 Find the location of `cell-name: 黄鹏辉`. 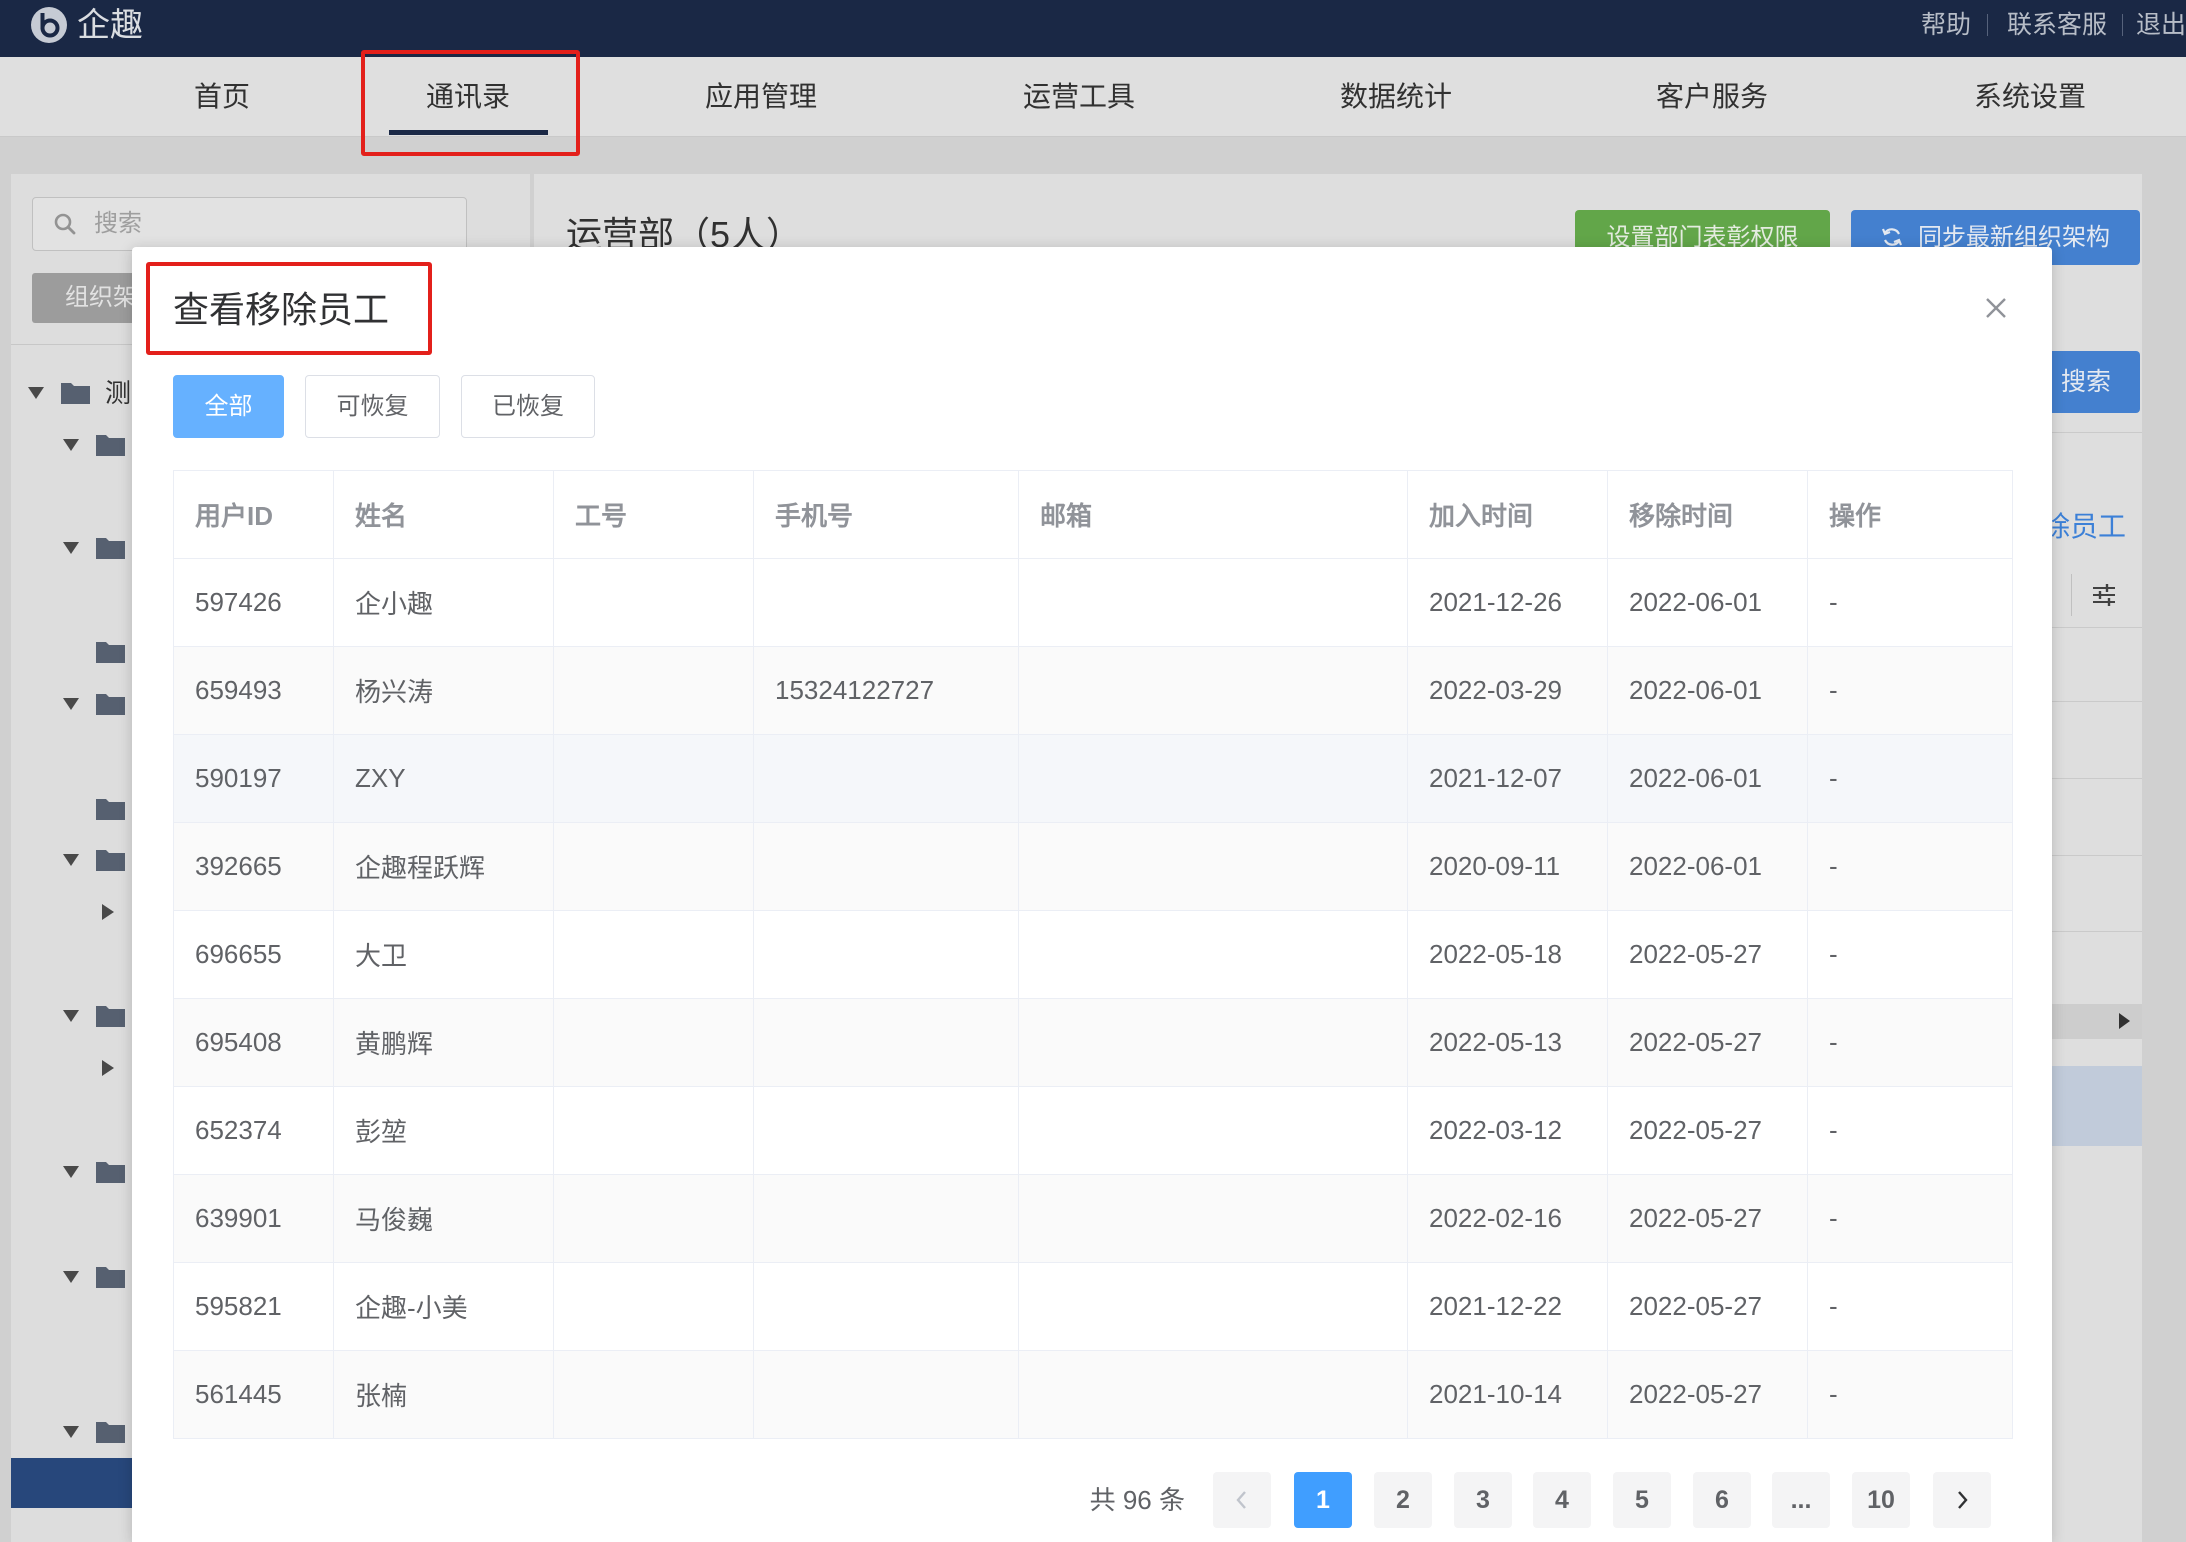

cell-name: 黄鹏辉 is located at coordinates (443, 1042).